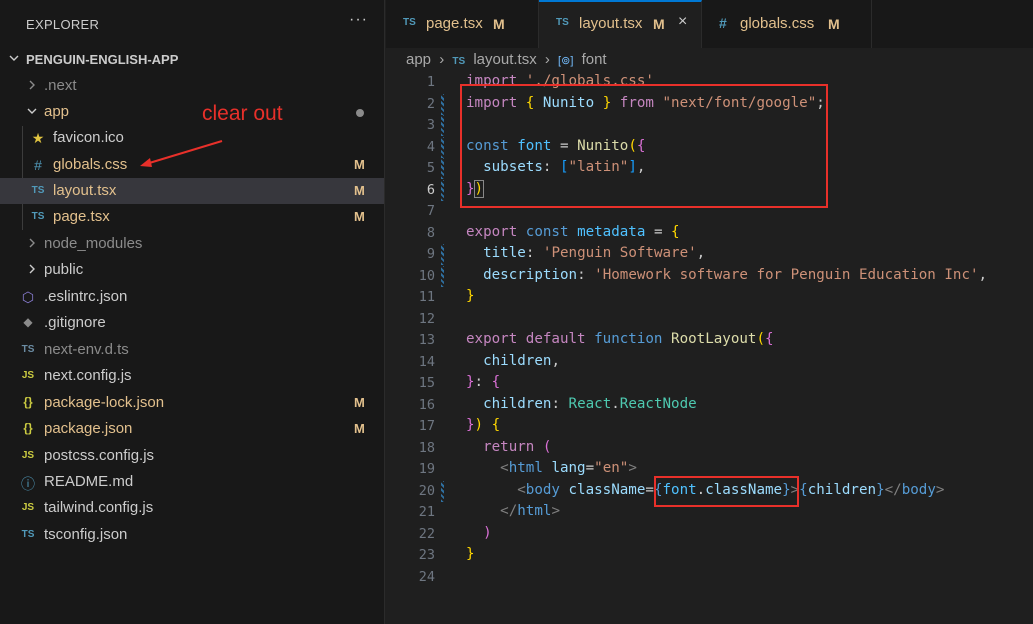 This screenshot has height=624, width=1033. Describe the element at coordinates (573, 231) in the screenshot. I see `code-text: export const metadata = {` at that location.